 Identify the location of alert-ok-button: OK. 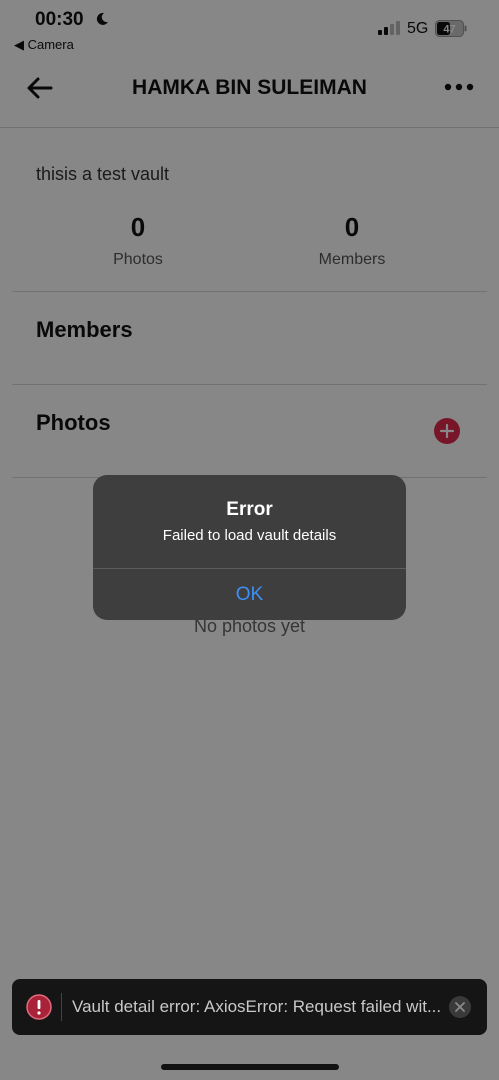
(249, 594).